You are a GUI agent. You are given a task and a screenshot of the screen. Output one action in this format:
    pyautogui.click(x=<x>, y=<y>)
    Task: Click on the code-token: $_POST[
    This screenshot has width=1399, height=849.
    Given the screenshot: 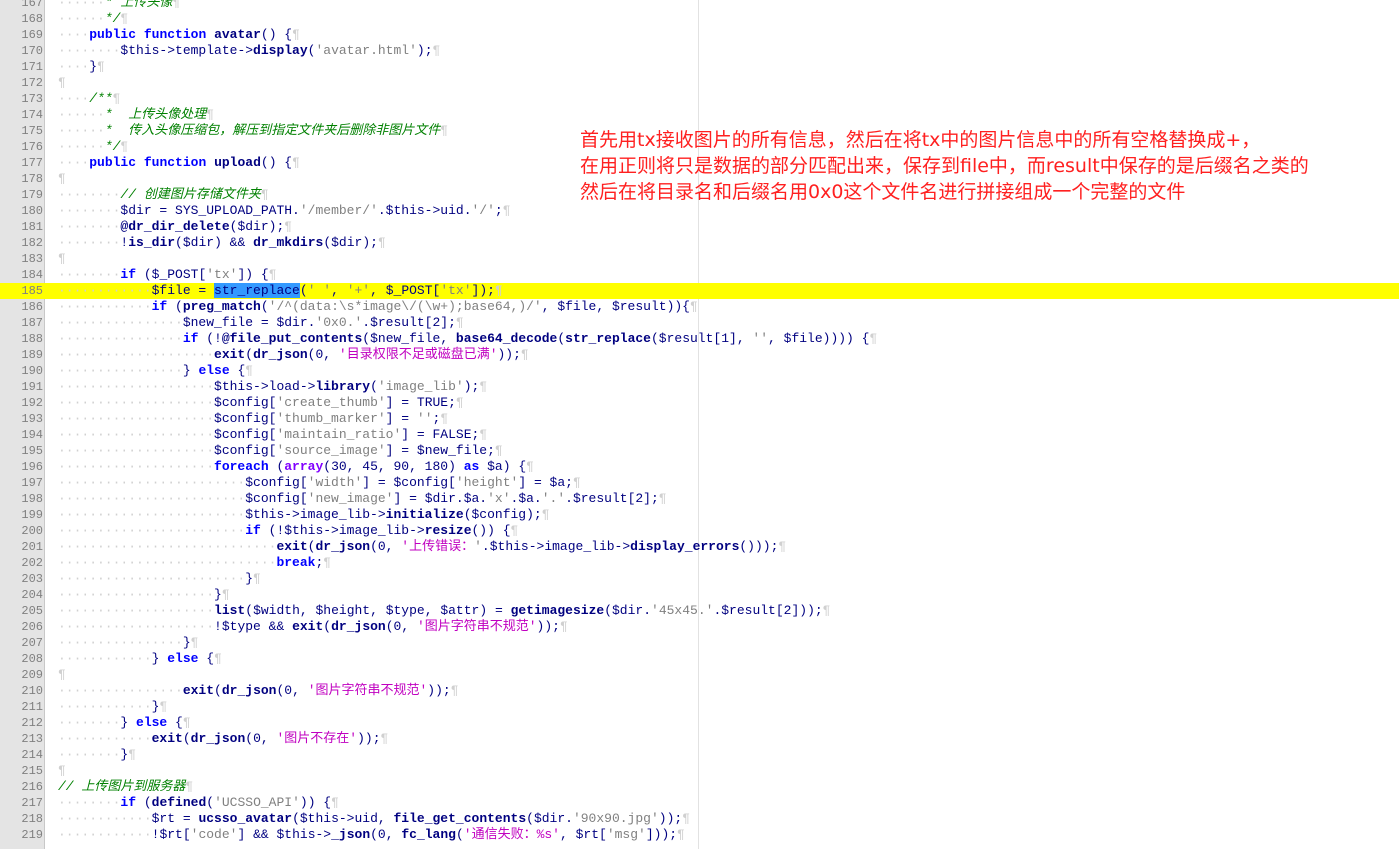 What is the action you would take?
    pyautogui.click(x=413, y=290)
    